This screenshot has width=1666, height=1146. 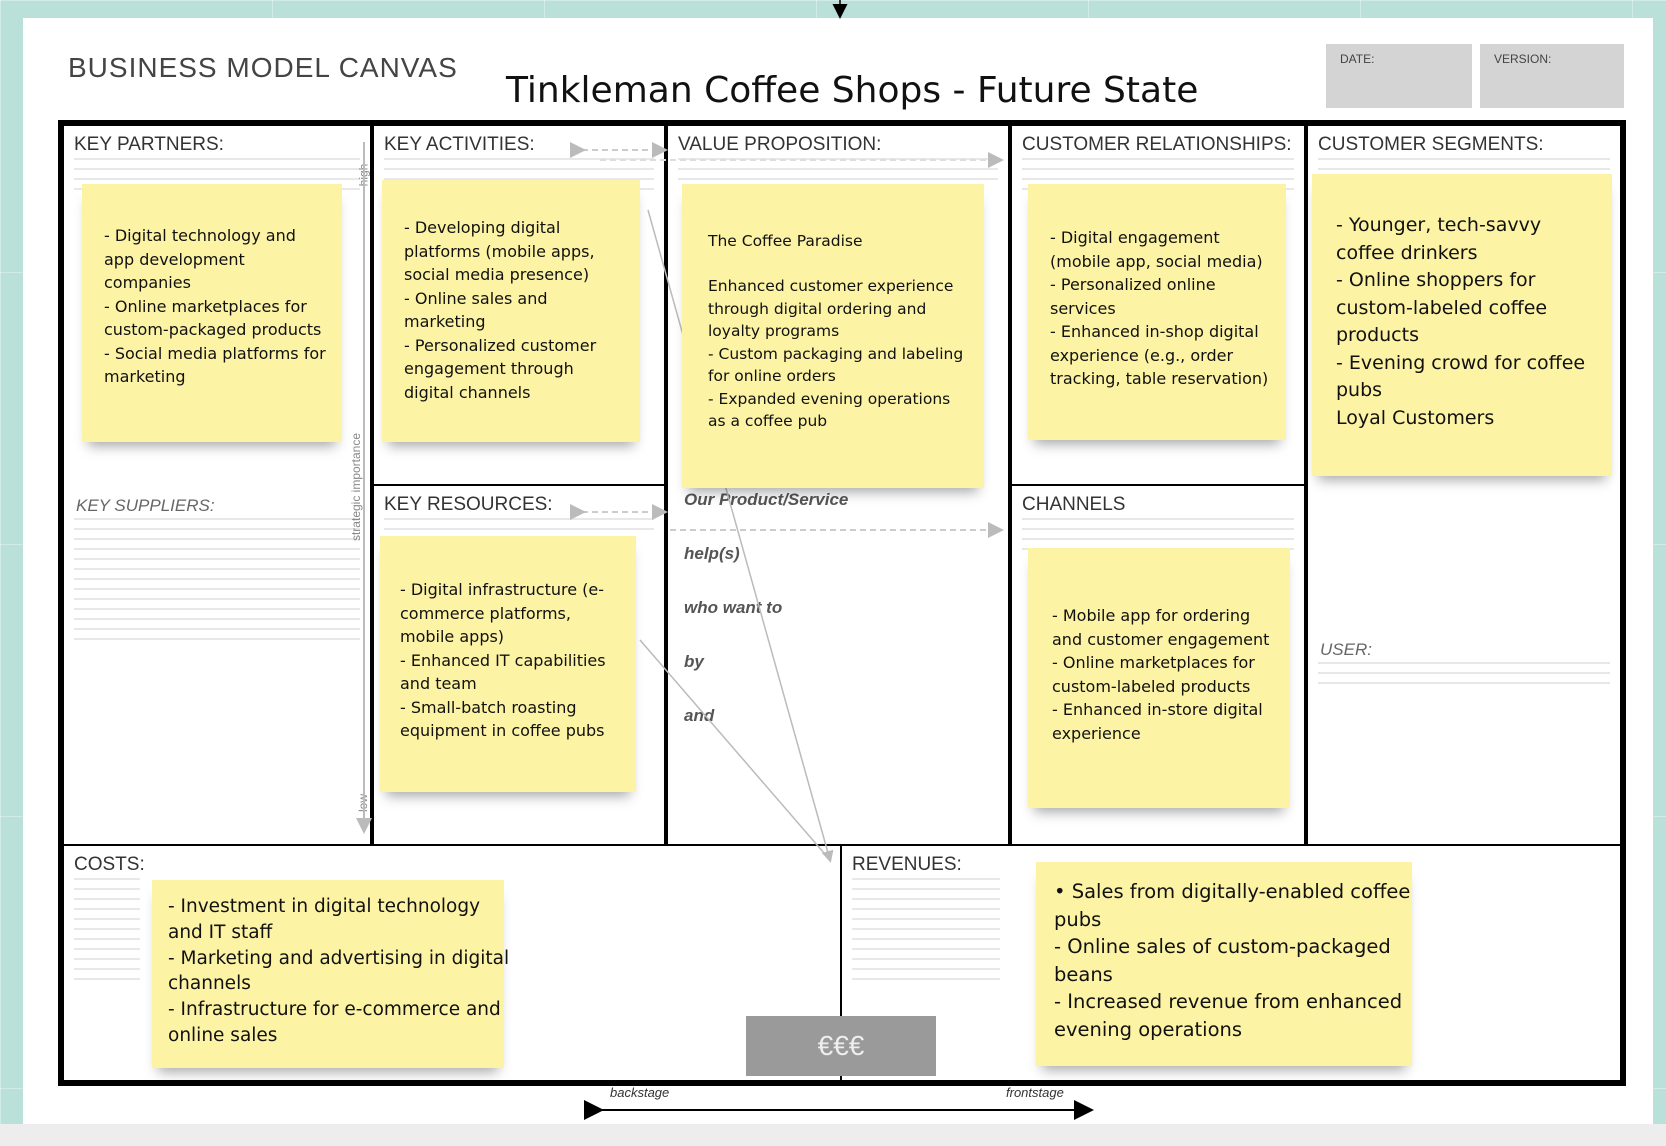 What do you see at coordinates (1442, 307) in the screenshot?
I see `note-line: custom-labeled coffee` at bounding box center [1442, 307].